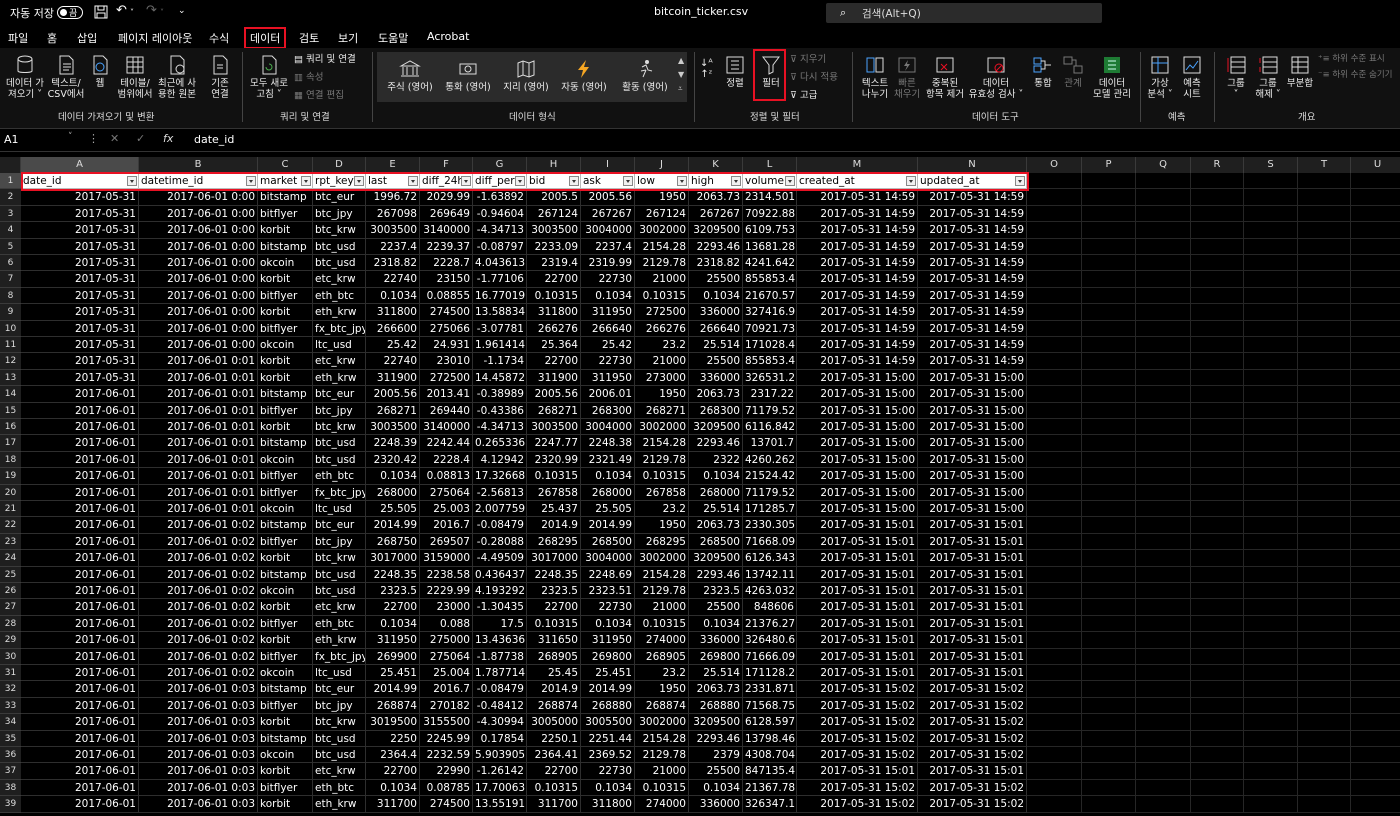  What do you see at coordinates (285, 788) in the screenshot?
I see `table-cell: bitflyer` at bounding box center [285, 788].